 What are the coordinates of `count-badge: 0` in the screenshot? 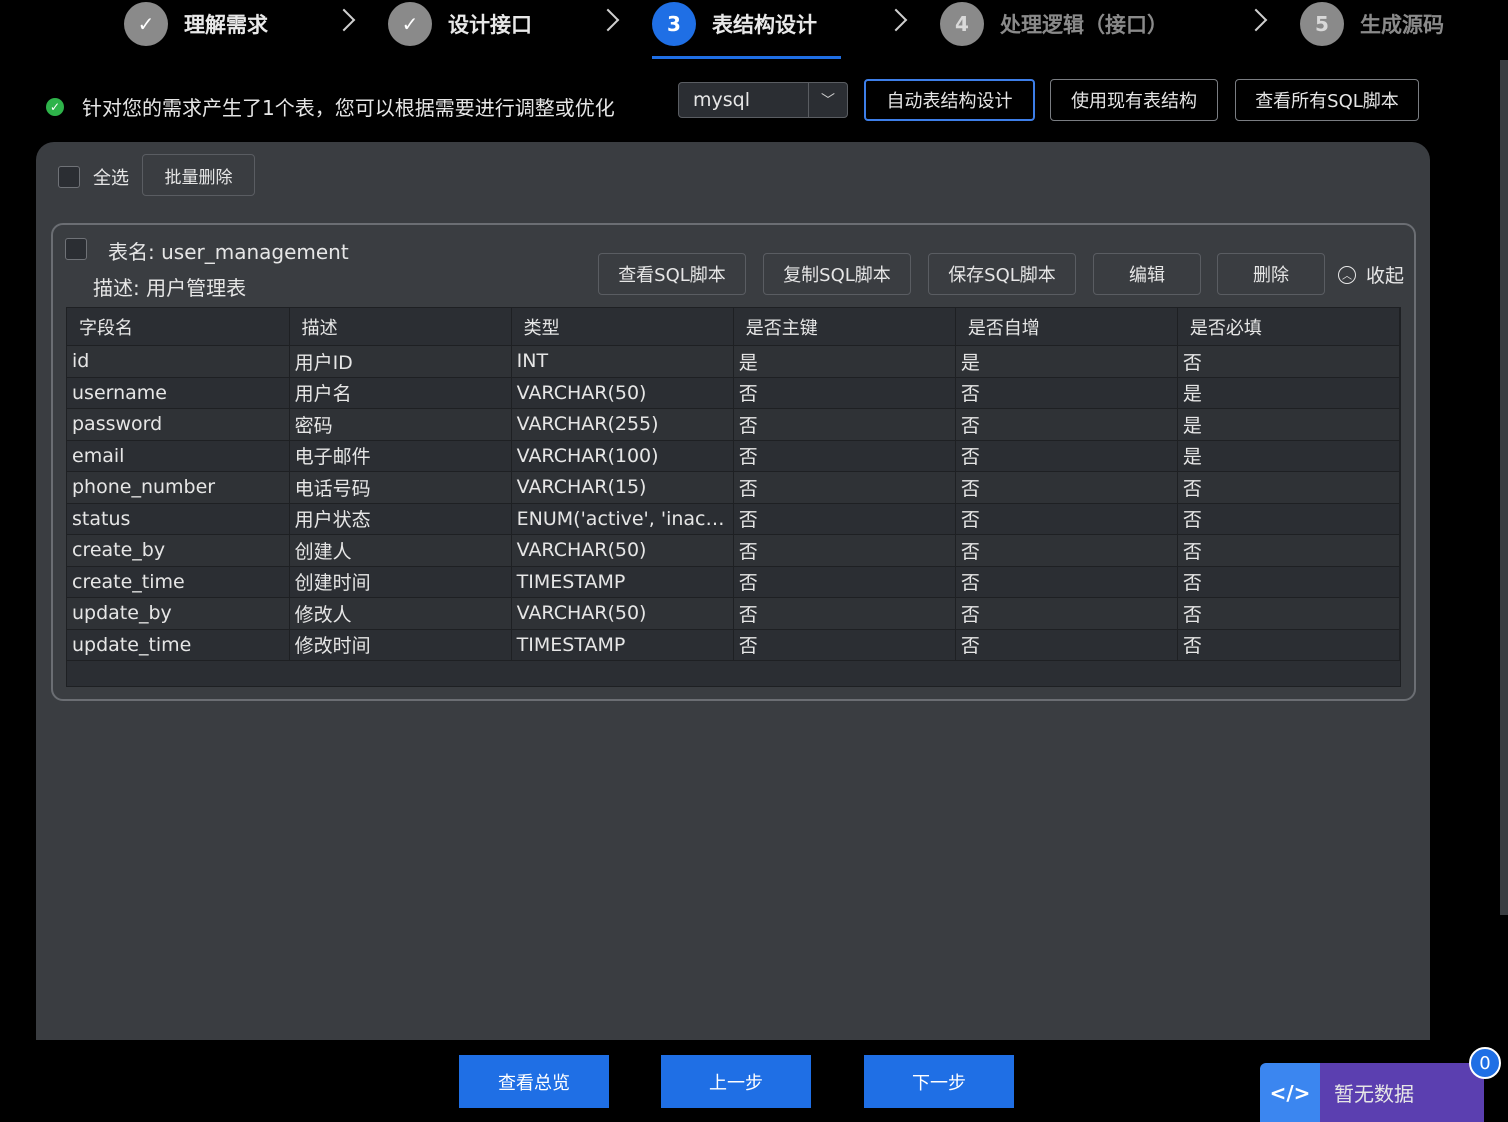 It's located at (1485, 1063).